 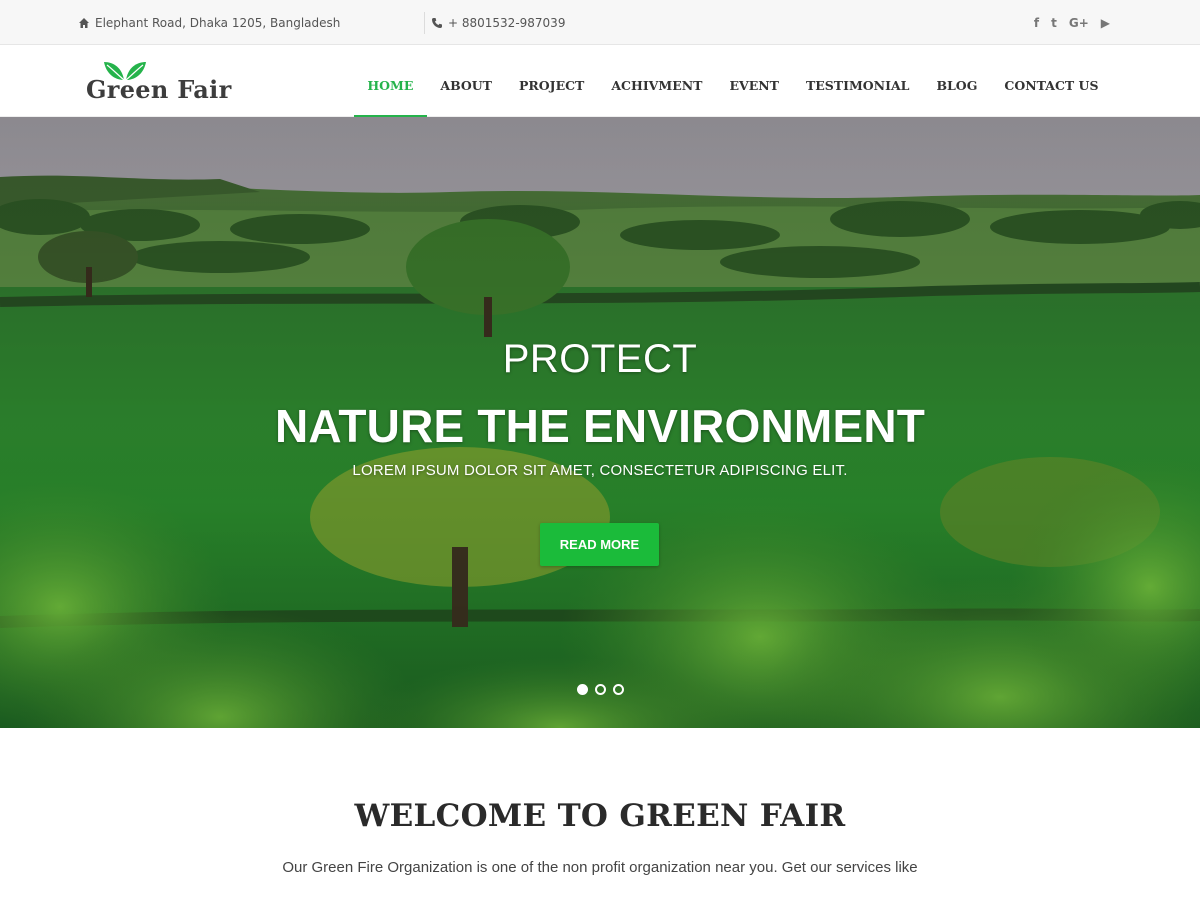 I want to click on google-plus-icon: G+, so click(x=1079, y=23).